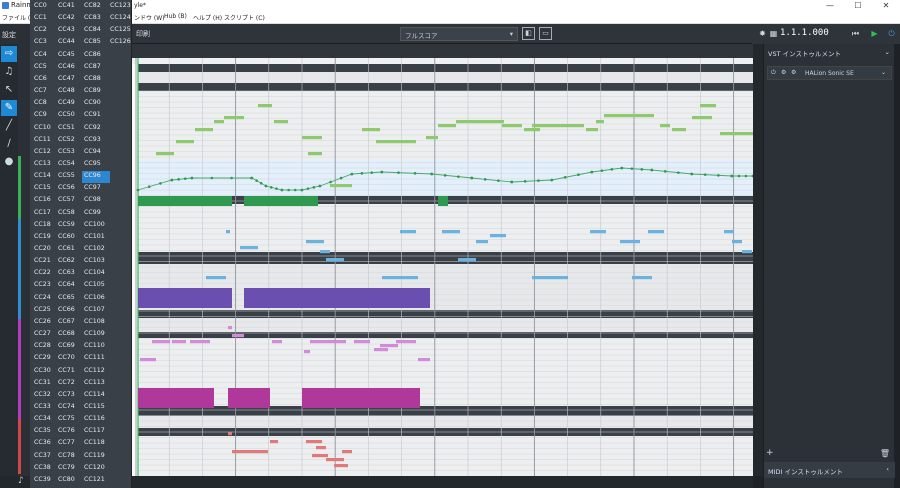 The image size is (900, 488). Describe the element at coordinates (66, 284) in the screenshot. I see `cc-menu-item: CC64` at that location.